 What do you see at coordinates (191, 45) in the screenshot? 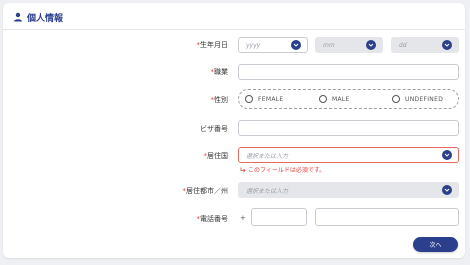
I see `birthdate-label: *生年月日` at bounding box center [191, 45].